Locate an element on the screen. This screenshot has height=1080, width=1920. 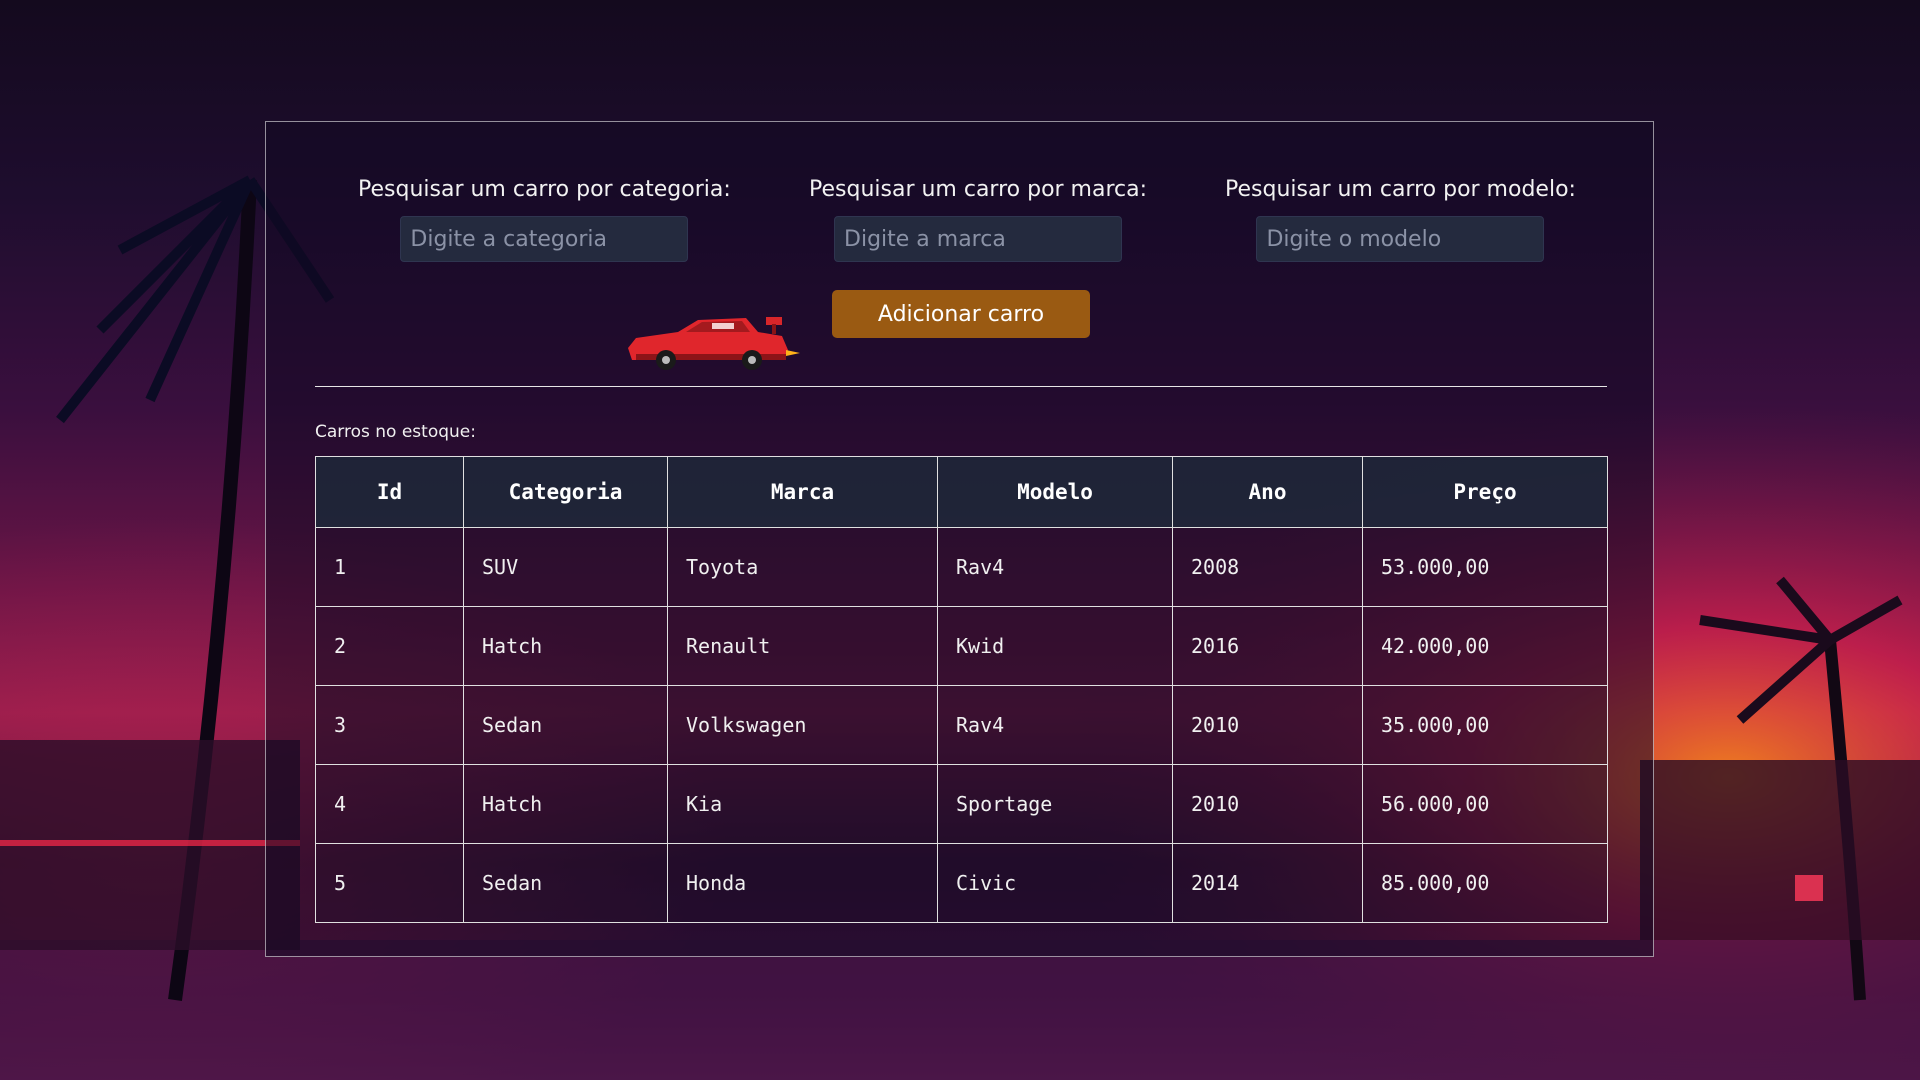
cell-id: 1 is located at coordinates (389, 567).